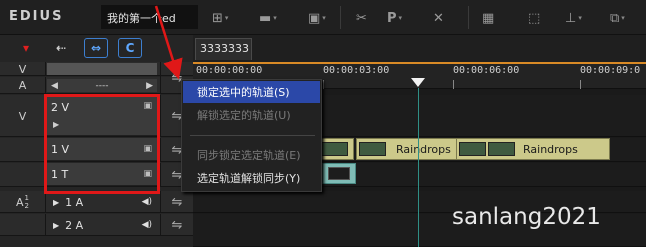  Describe the element at coordinates (20, 202) in the screenshot. I see `audio-label: A` at that location.